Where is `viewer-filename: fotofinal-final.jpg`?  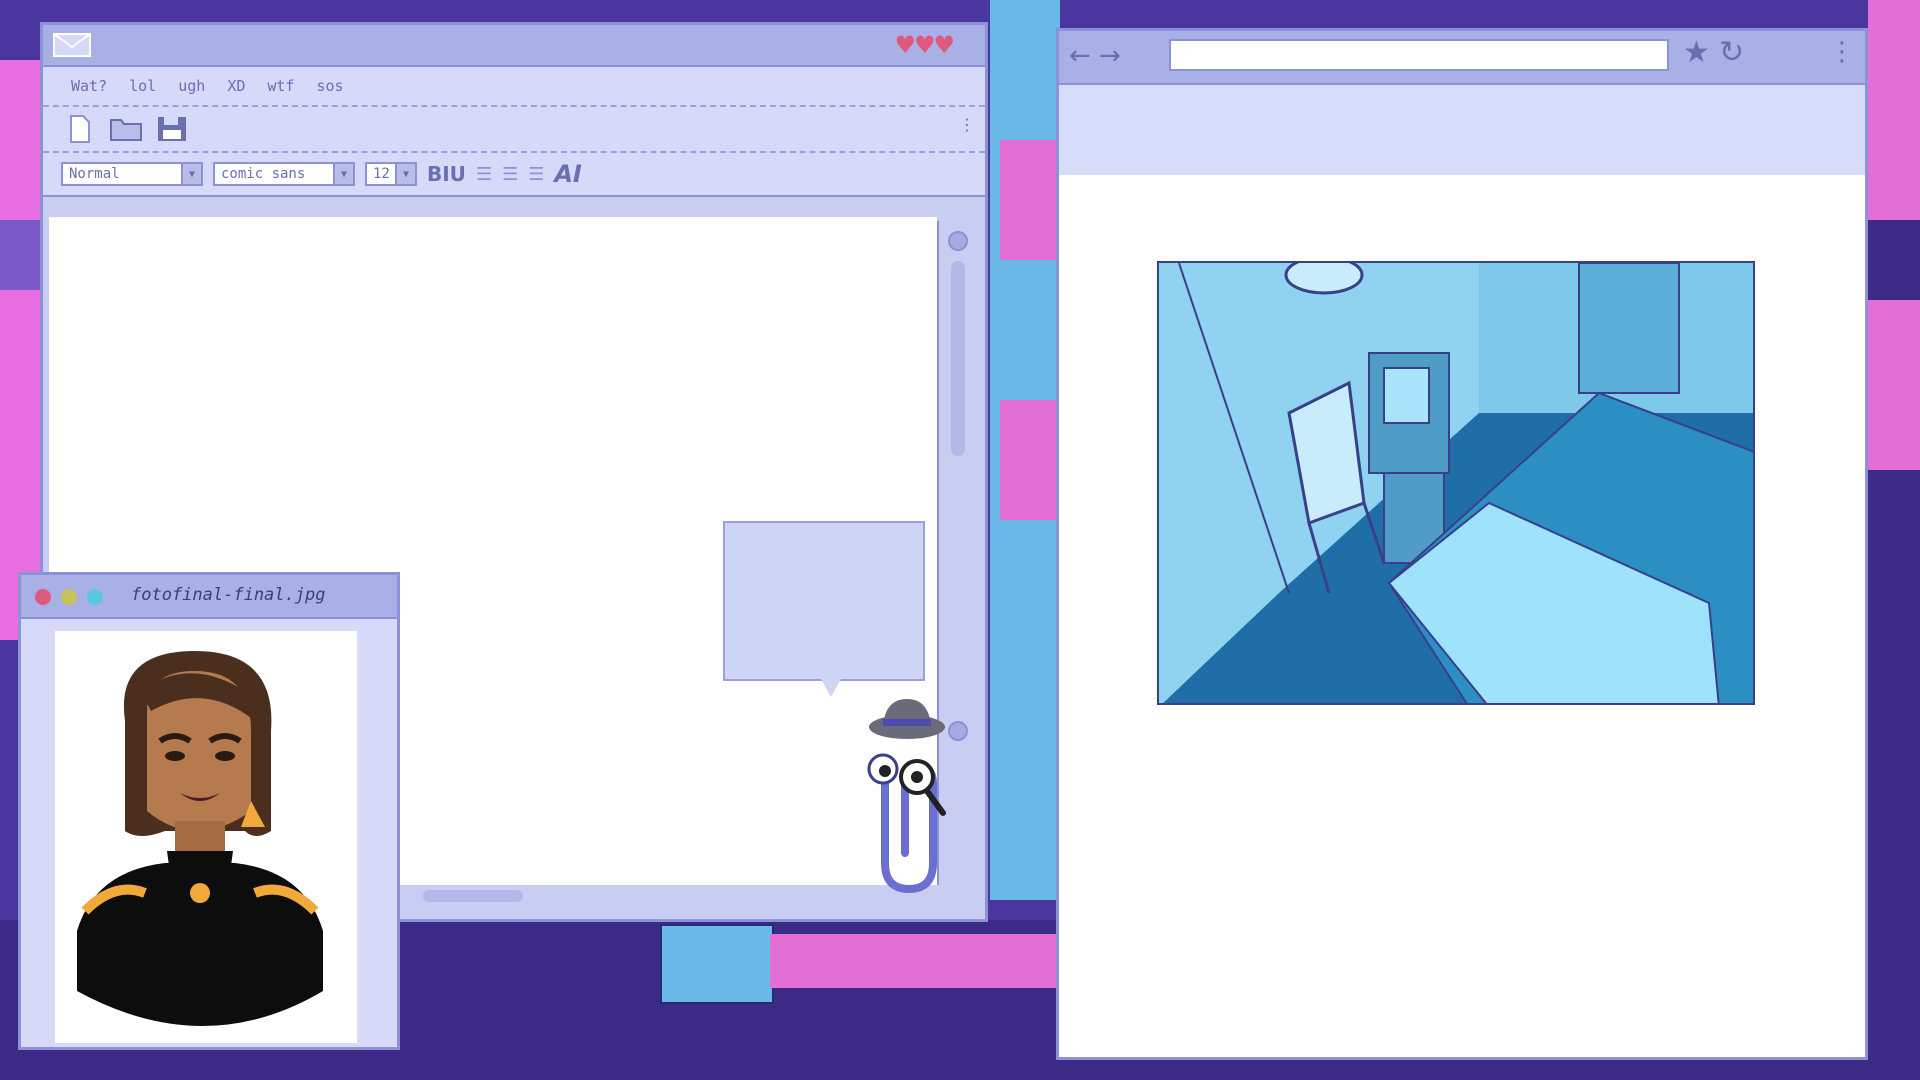
viewer-filename: fotofinal-final.jpg is located at coordinates (228, 595).